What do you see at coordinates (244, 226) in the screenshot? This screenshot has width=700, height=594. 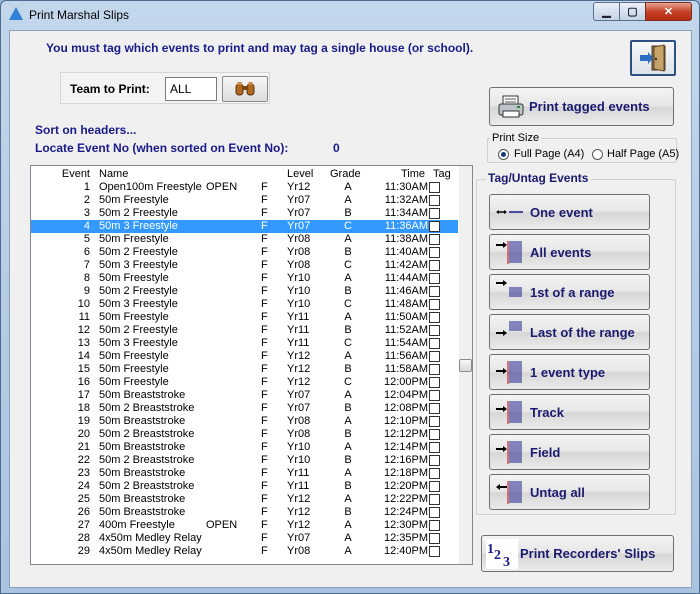 I see `table-row: 4 50m 3 Freestyle F Yr07 C 11:36AM` at bounding box center [244, 226].